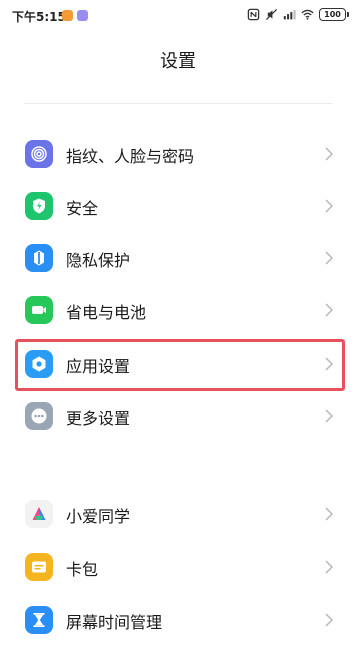 The height and width of the screenshot is (657, 356). What do you see at coordinates (39, 514) in the screenshot?
I see `xiaoai-icon` at bounding box center [39, 514].